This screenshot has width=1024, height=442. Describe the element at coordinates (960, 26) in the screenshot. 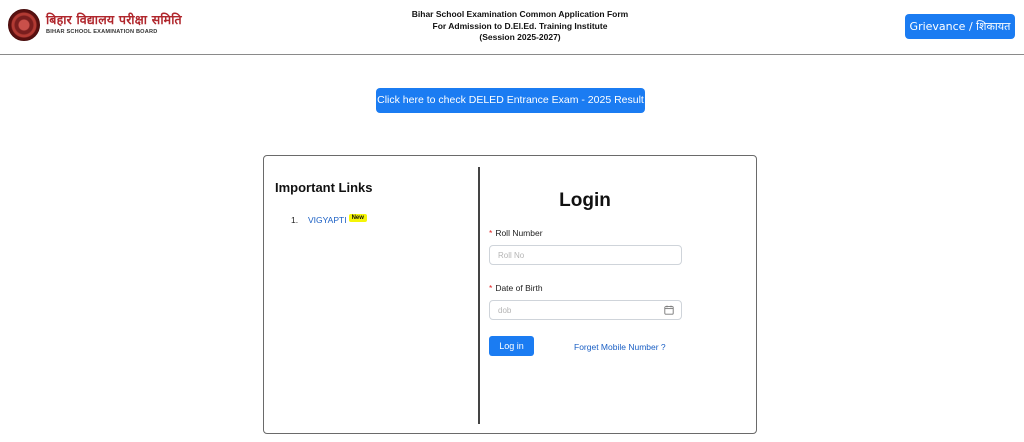

I see `grievance-button: Grievance / शिकायत` at that location.